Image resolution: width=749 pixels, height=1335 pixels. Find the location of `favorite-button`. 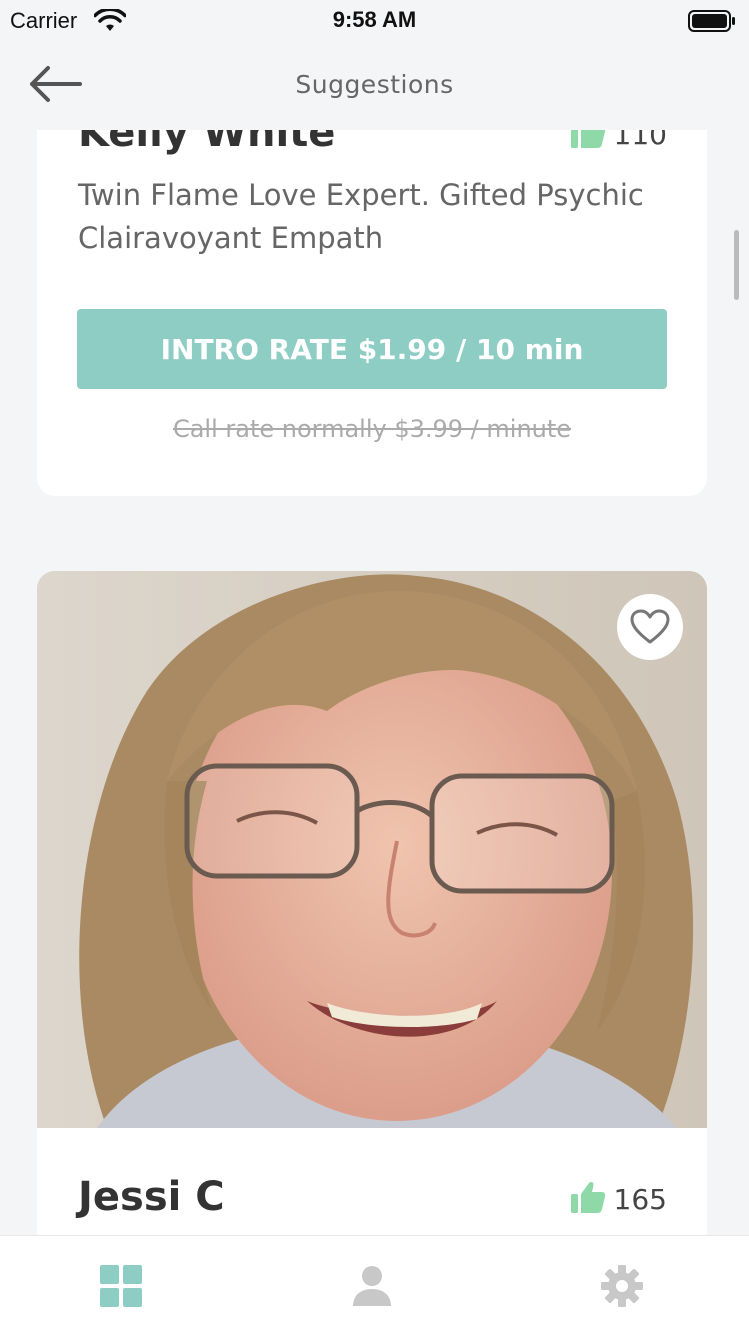

favorite-button is located at coordinates (650, 627).